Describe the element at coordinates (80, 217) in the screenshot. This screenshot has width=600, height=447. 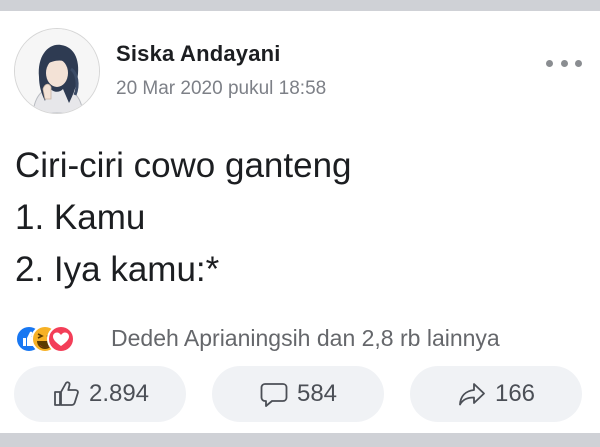
I see `post-line: 1. Kamu` at that location.